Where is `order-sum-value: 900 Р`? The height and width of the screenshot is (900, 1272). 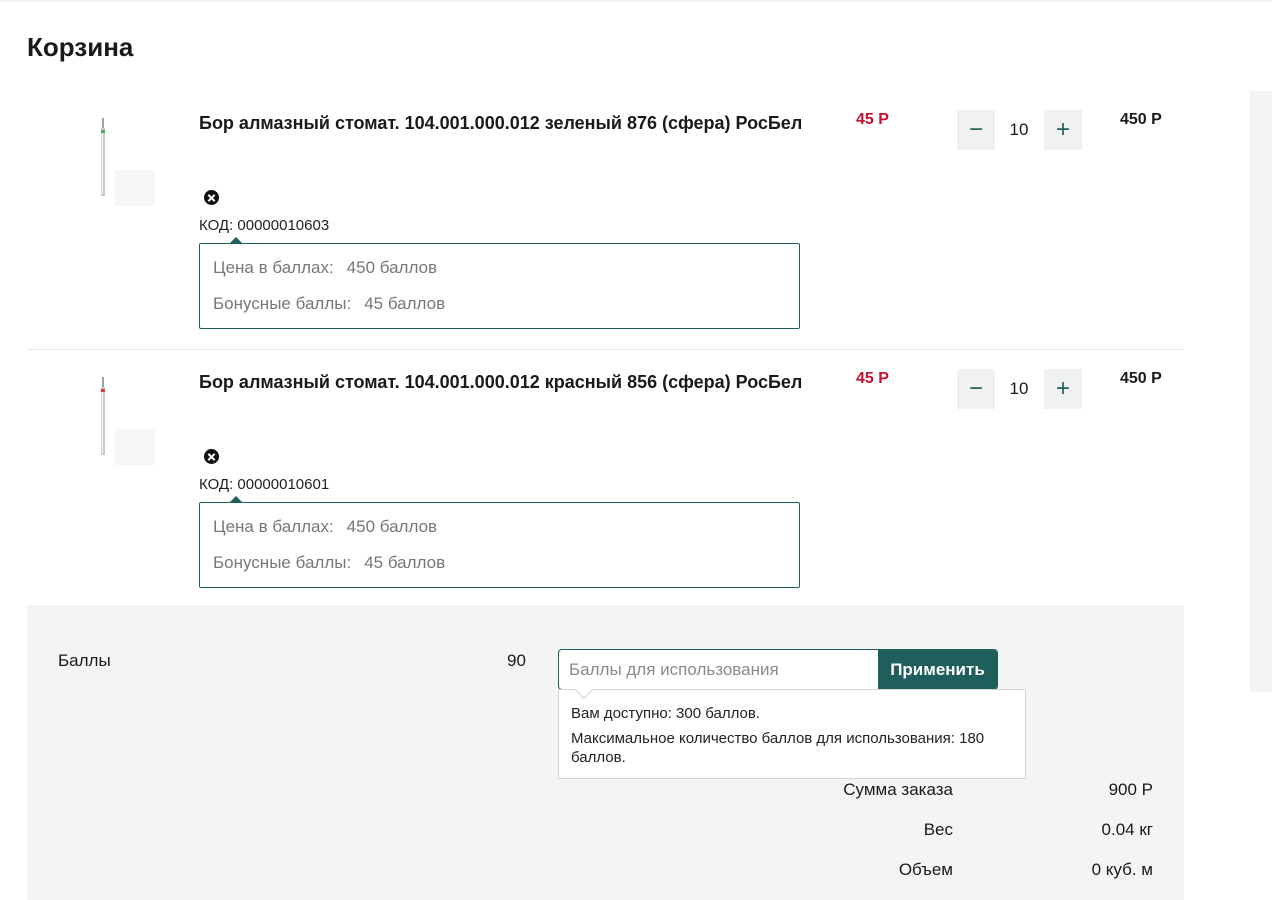 order-sum-value: 900 Р is located at coordinates (1130, 789).